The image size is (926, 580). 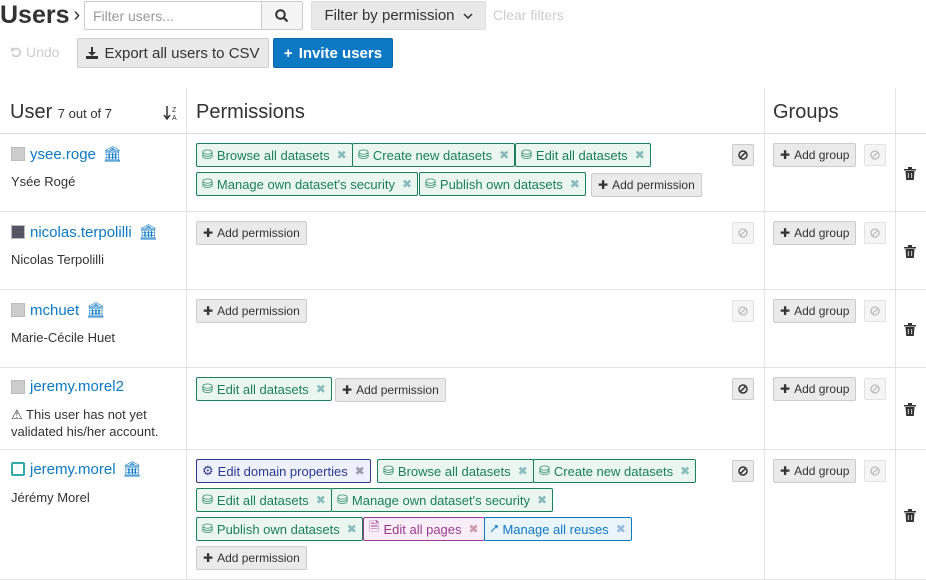 What do you see at coordinates (171, 113) in the screenshot?
I see `sort-alpha-icon: ZA` at bounding box center [171, 113].